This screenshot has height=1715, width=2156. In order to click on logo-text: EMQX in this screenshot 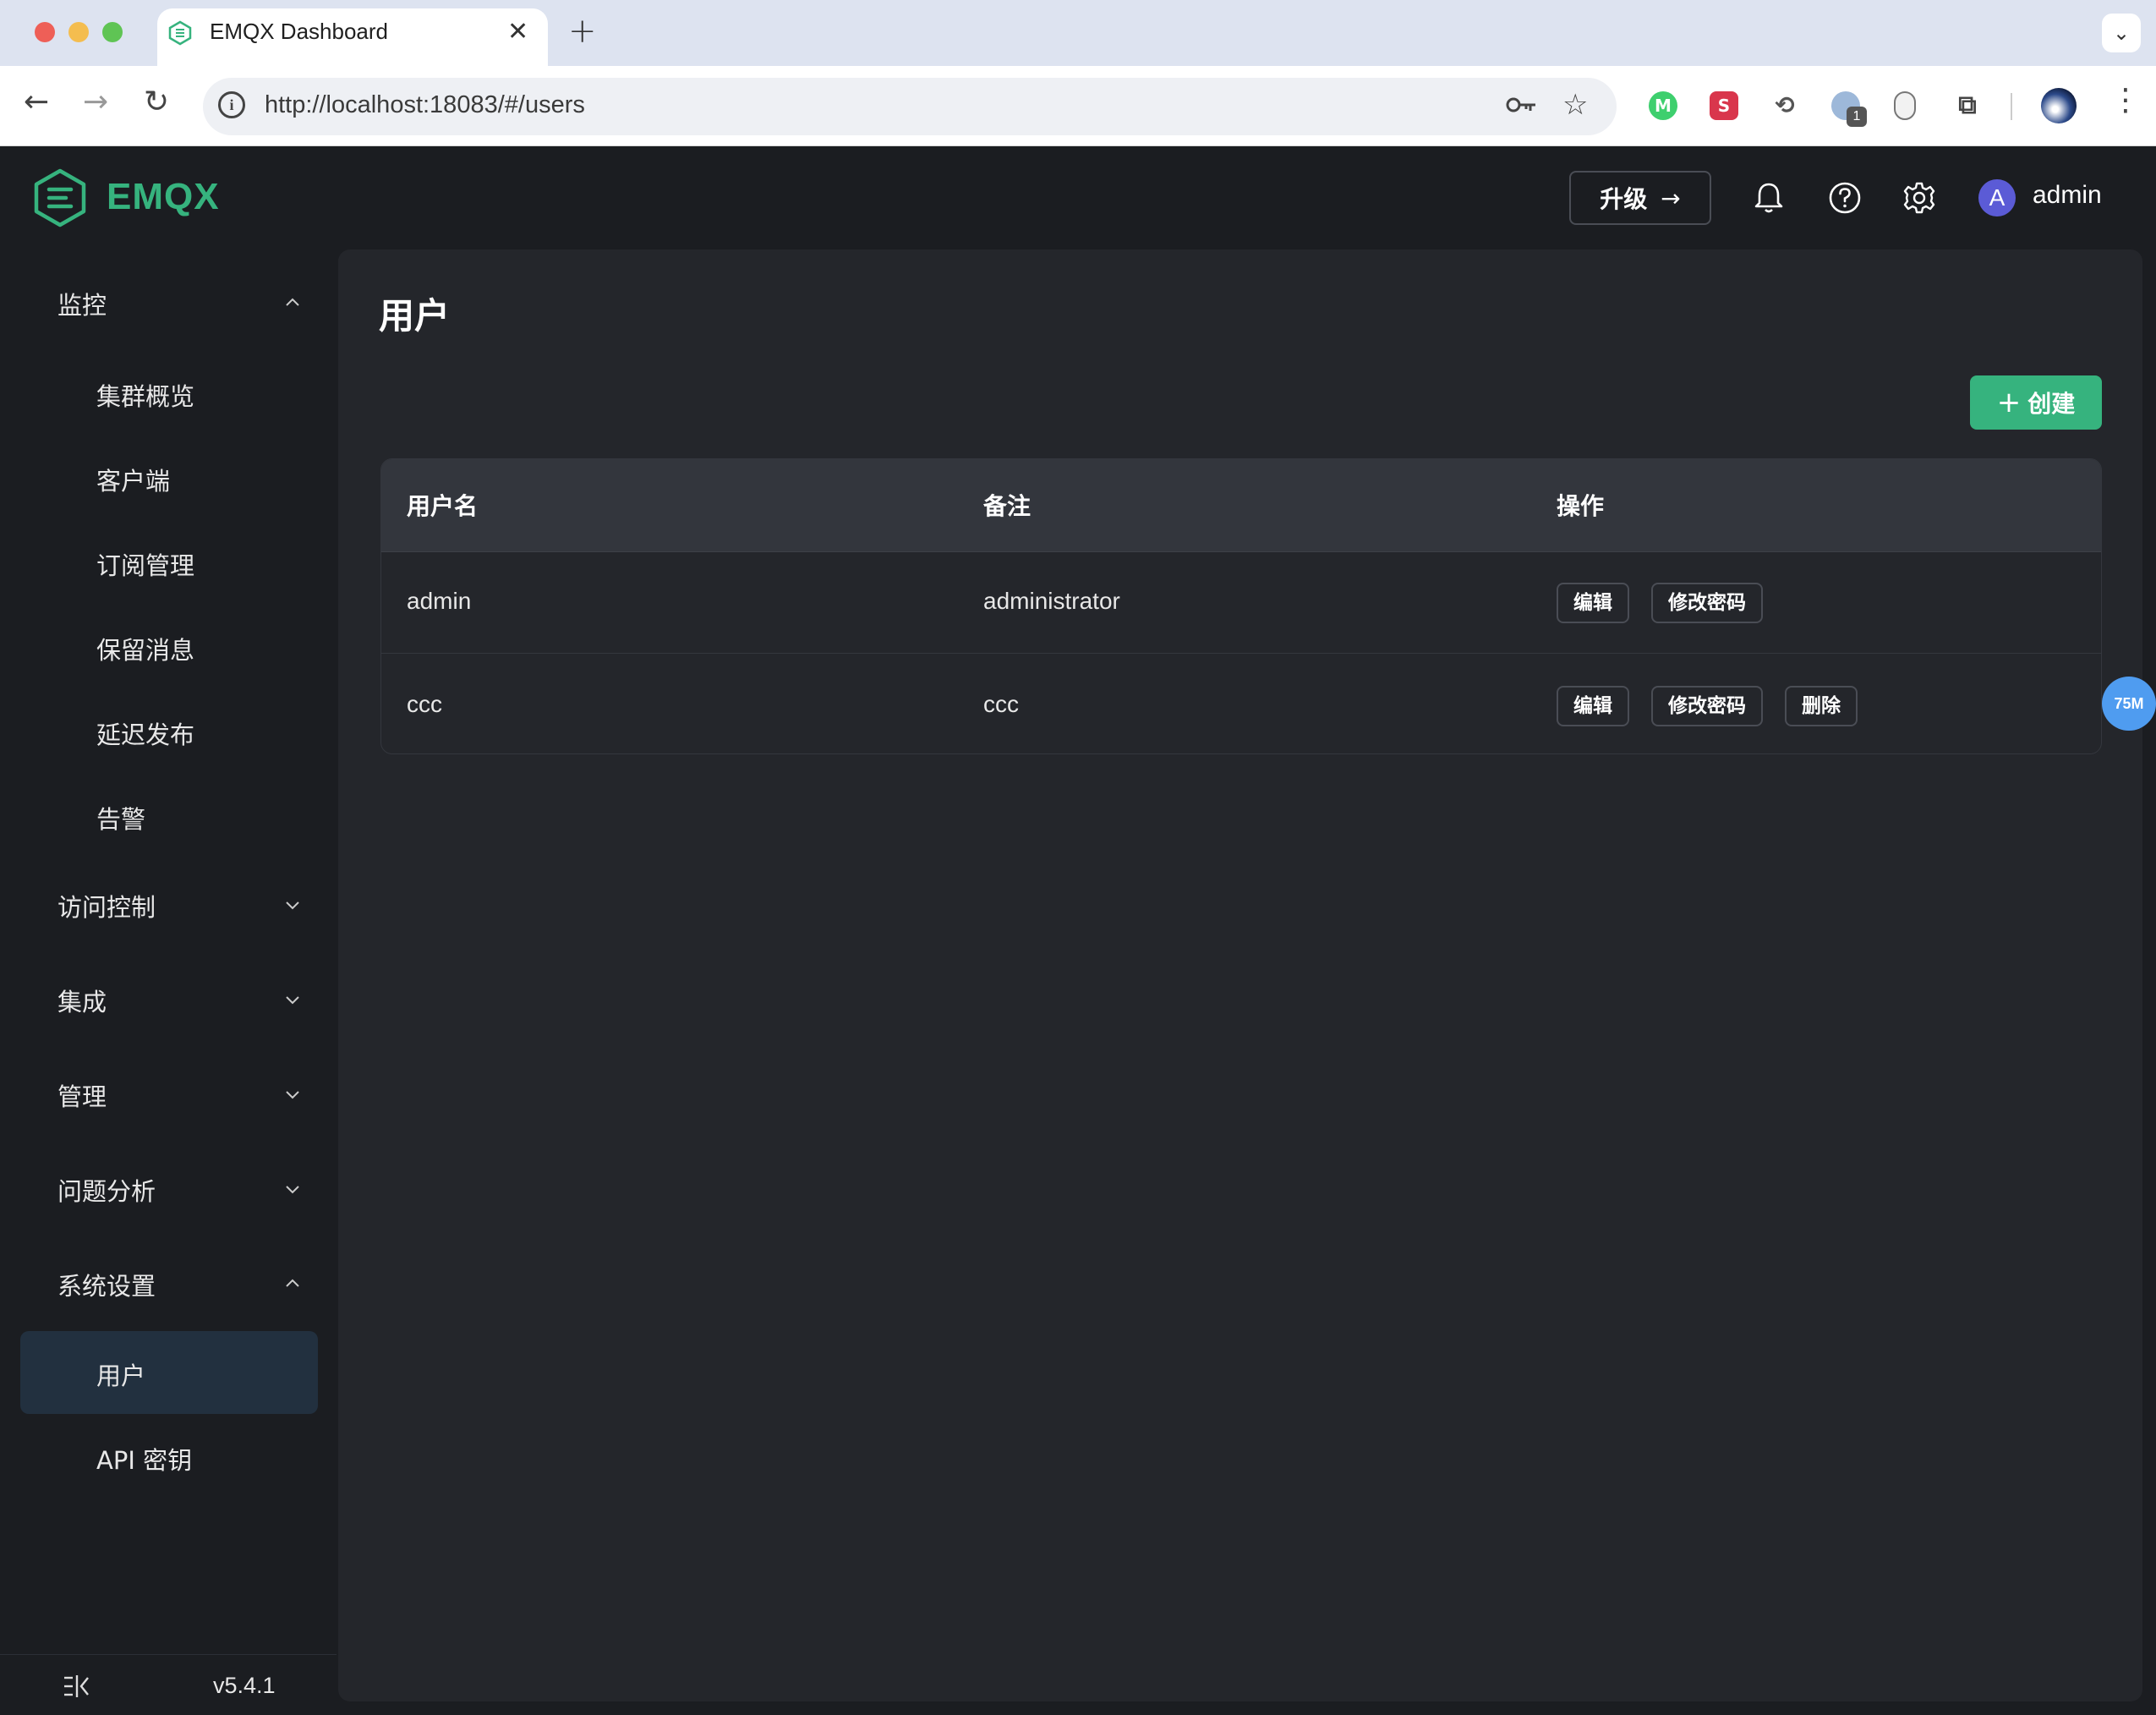, I will do `click(163, 196)`.